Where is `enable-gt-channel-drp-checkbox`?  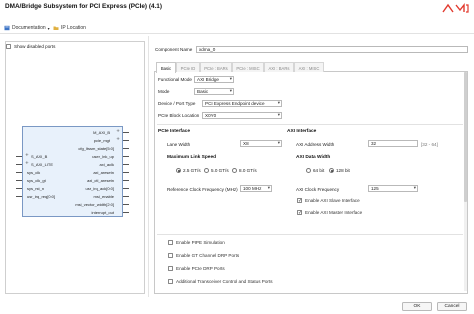
enable-gt-channel-drp-checkbox is located at coordinates (170, 255).